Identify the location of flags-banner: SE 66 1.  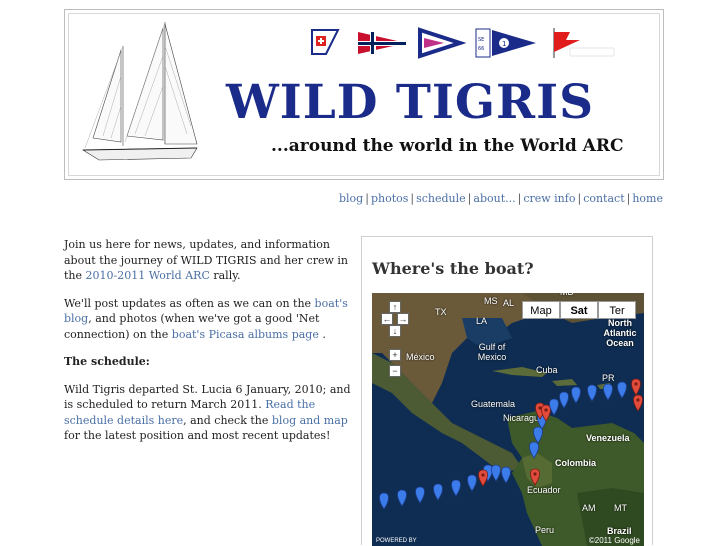
(463, 43).